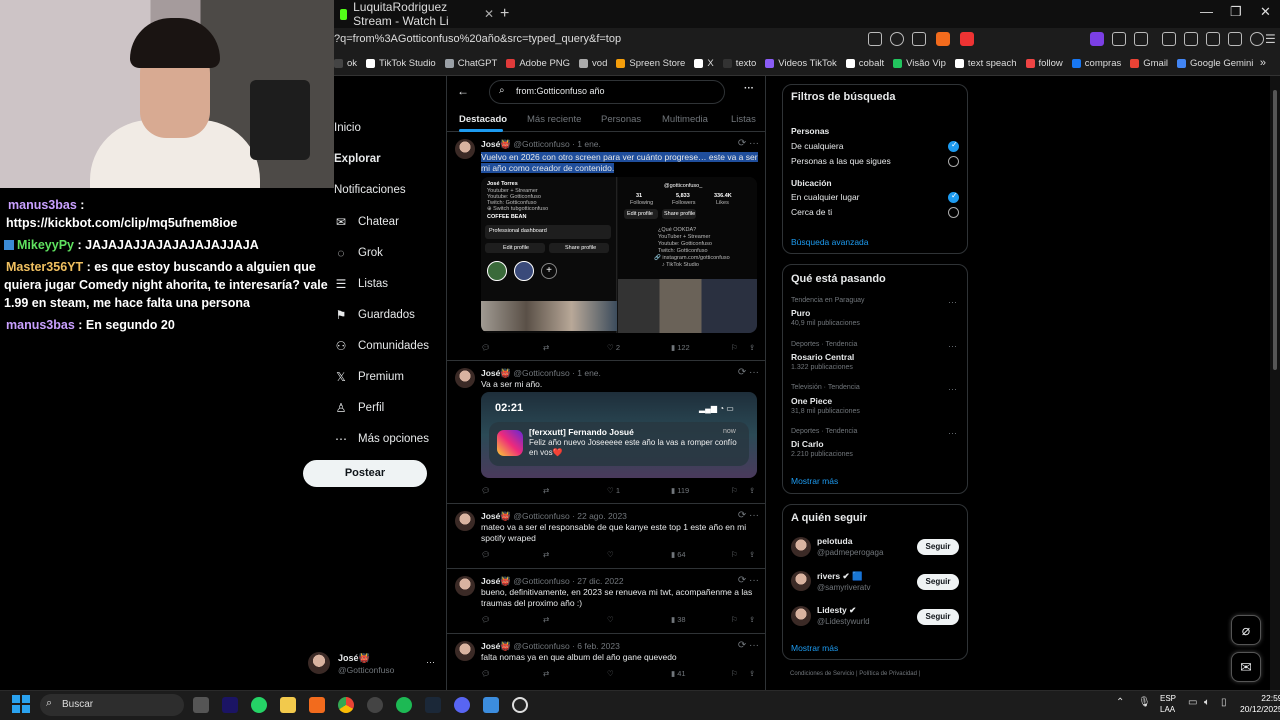 The height and width of the screenshot is (720, 1280). Describe the element at coordinates (1265, 12) in the screenshot. I see `close-window-button: ✕` at that location.